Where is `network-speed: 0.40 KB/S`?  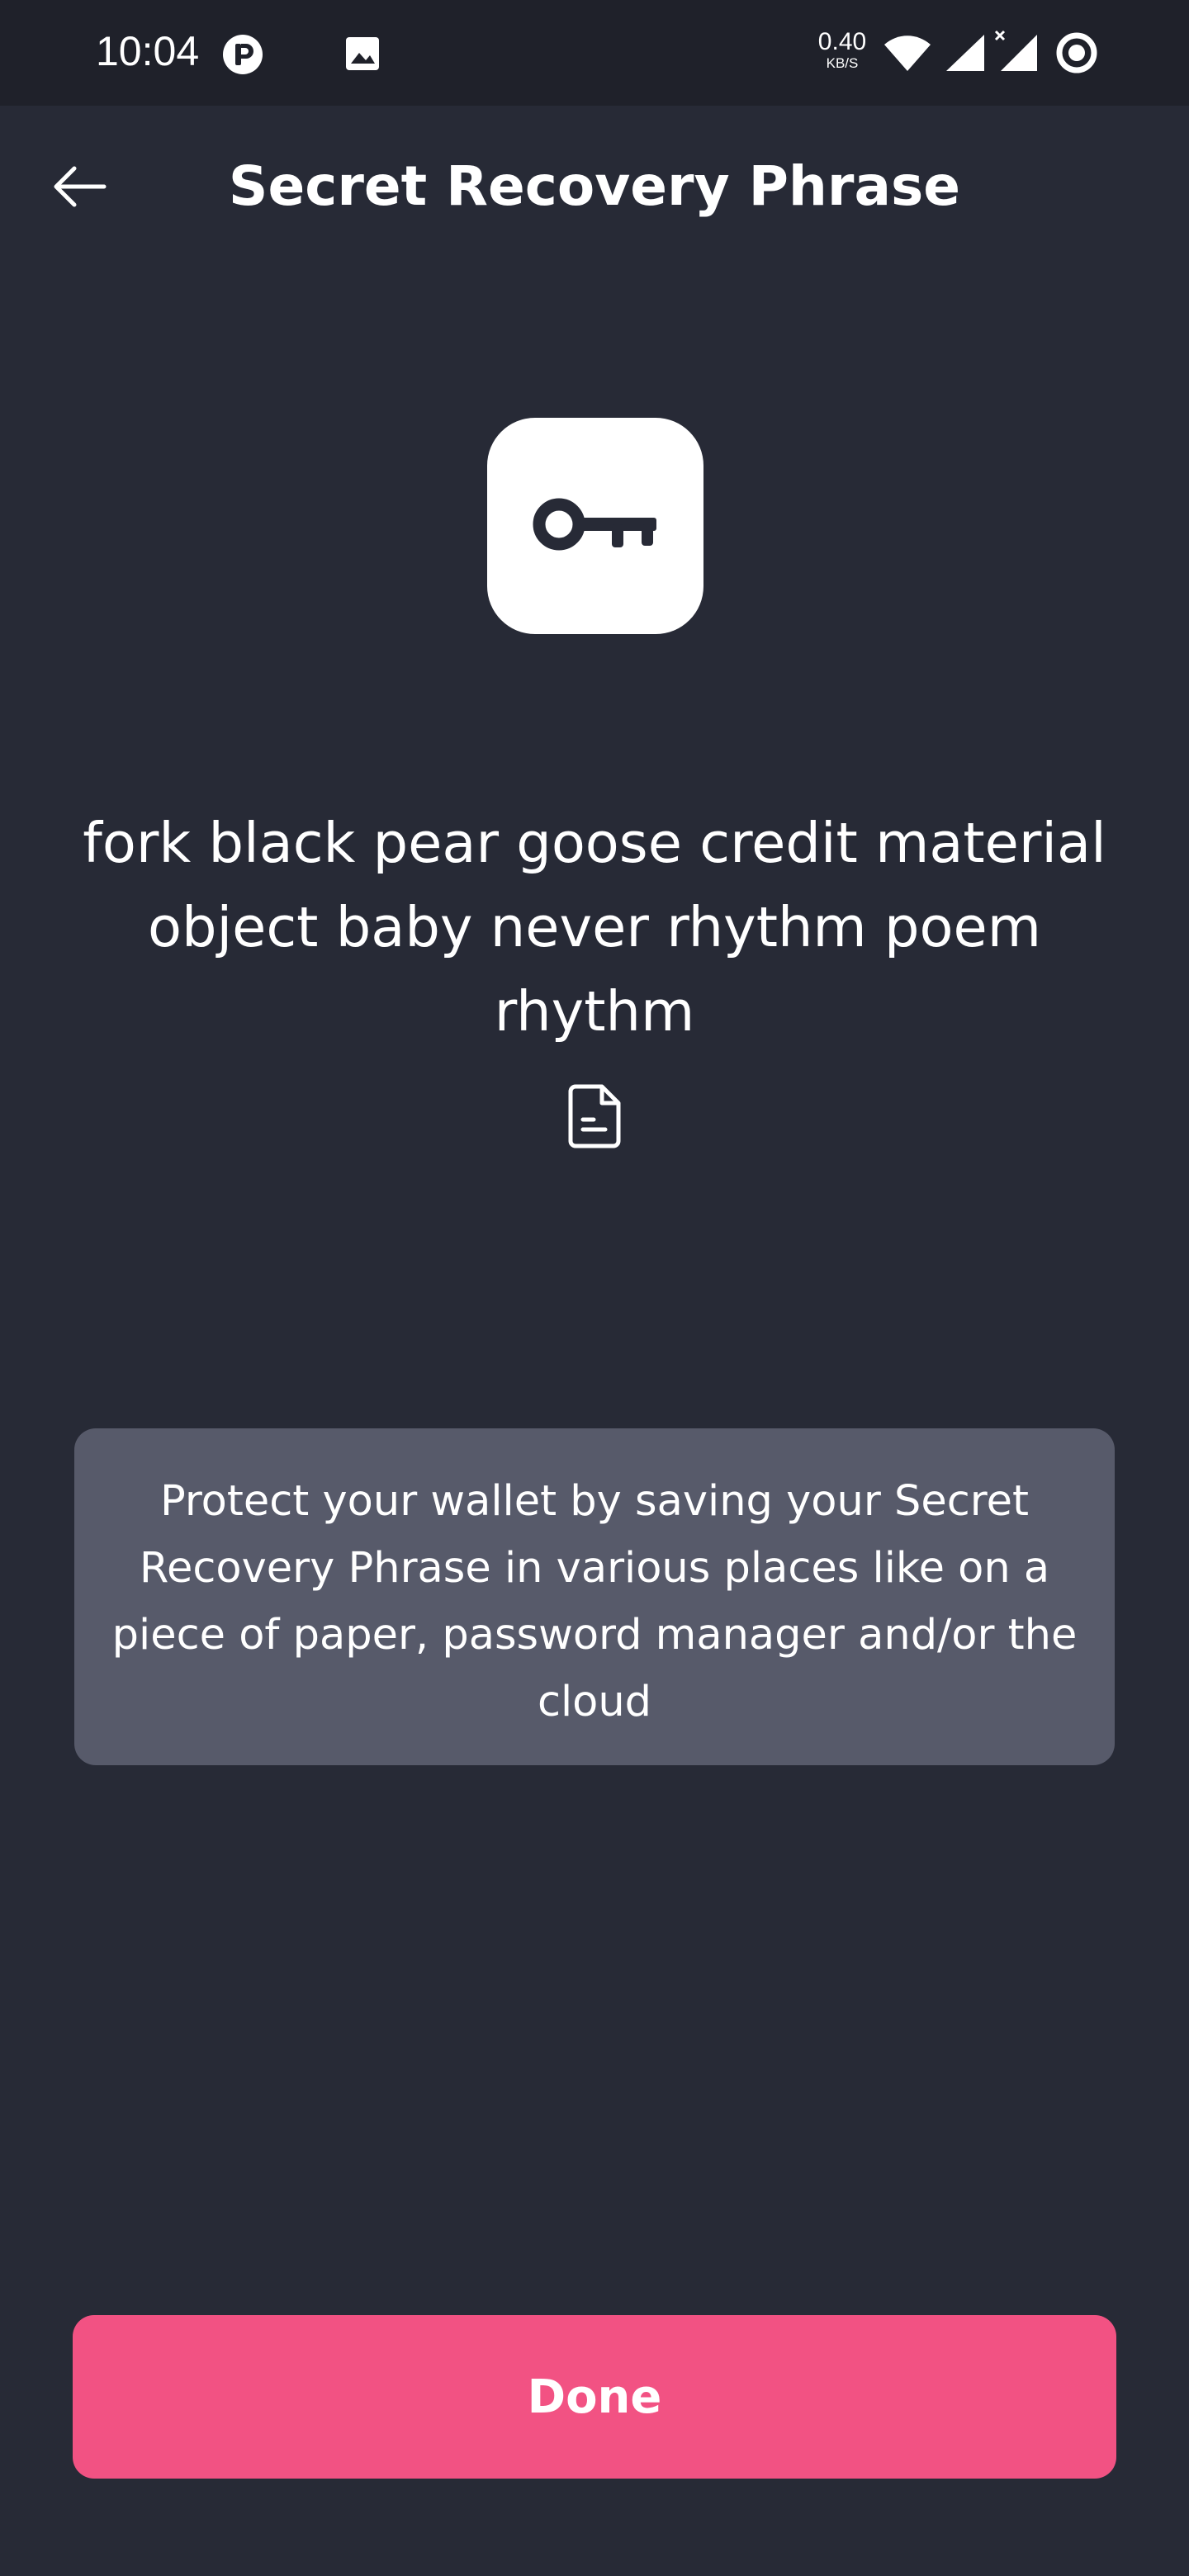 network-speed: 0.40 KB/S is located at coordinates (842, 49).